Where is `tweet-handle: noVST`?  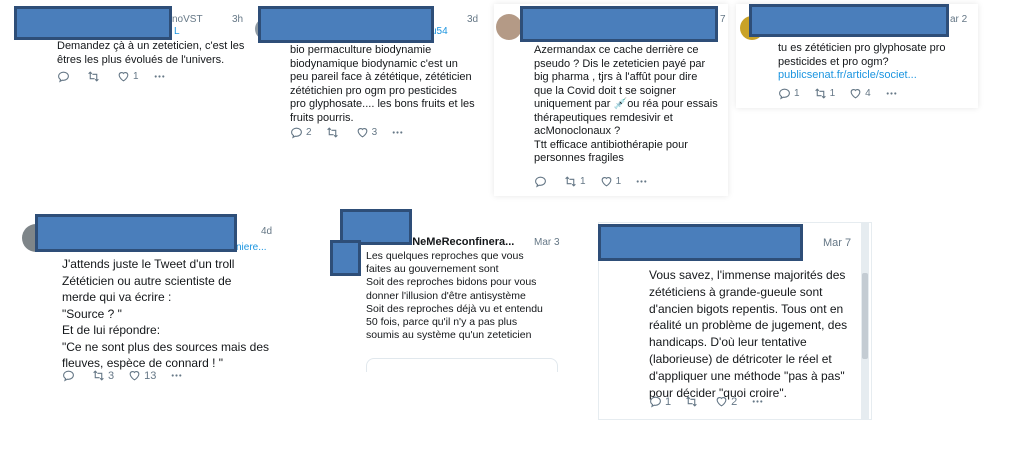 tweet-handle: noVST is located at coordinates (187, 19).